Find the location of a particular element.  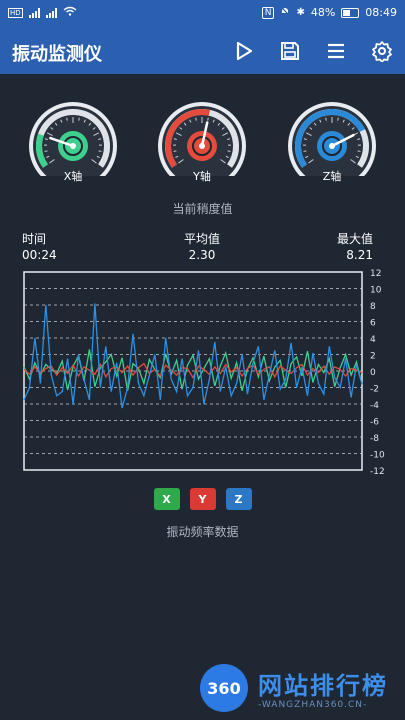

play-icon is located at coordinates (244, 51).